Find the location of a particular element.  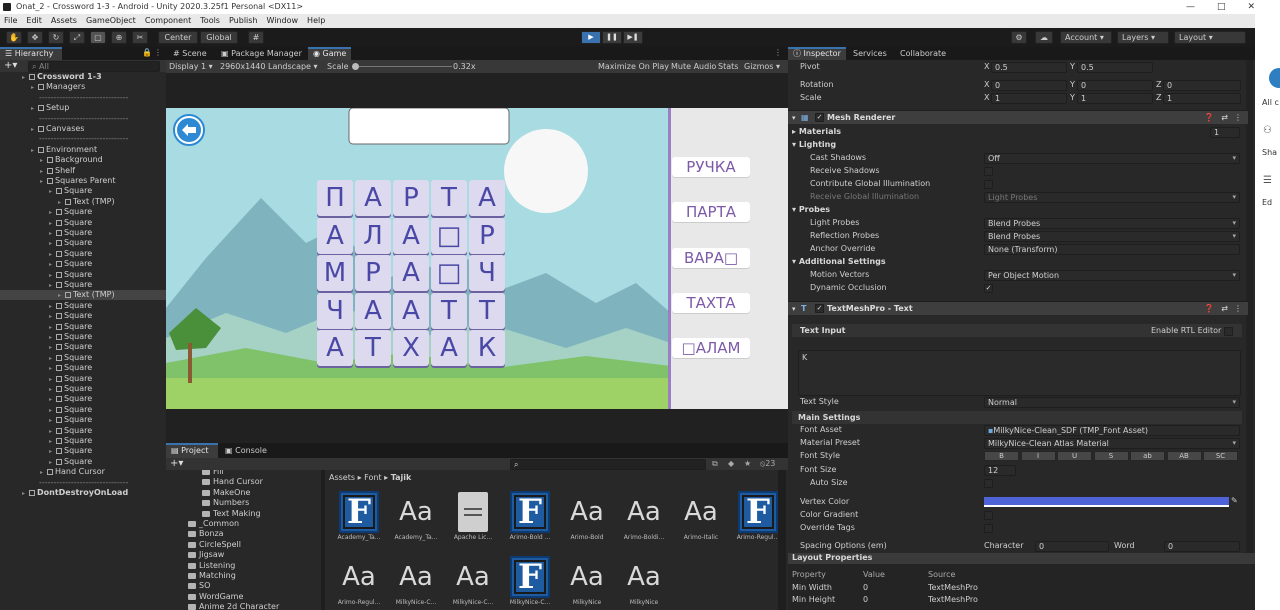

menu-item: Component is located at coordinates (168, 21).